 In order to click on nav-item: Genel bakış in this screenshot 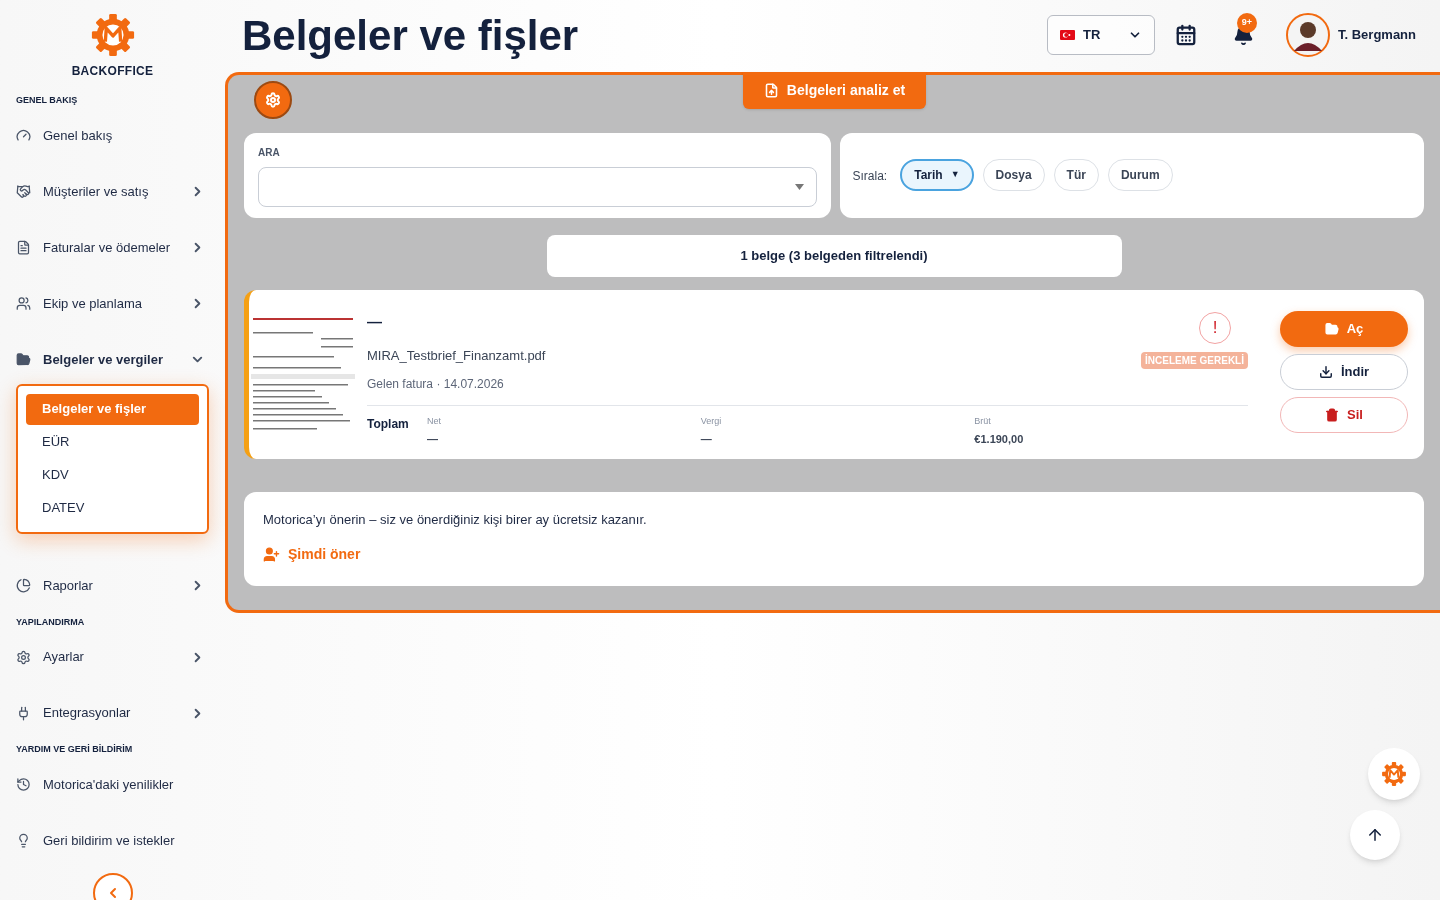, I will do `click(112, 135)`.